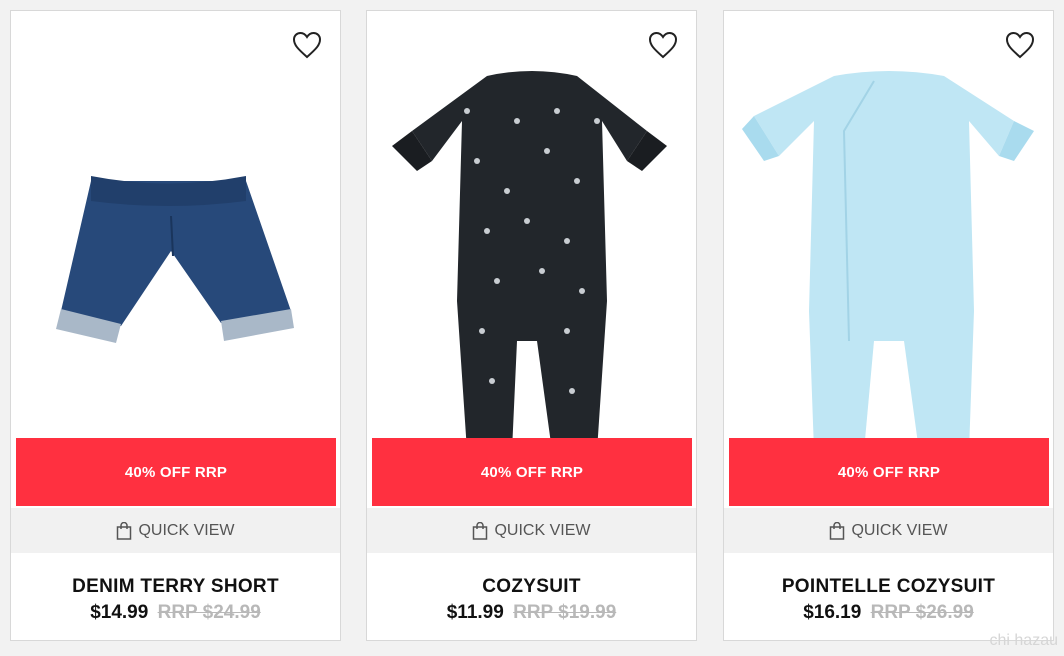 The image size is (1064, 656). I want to click on sale-price: $11.99, so click(475, 612).